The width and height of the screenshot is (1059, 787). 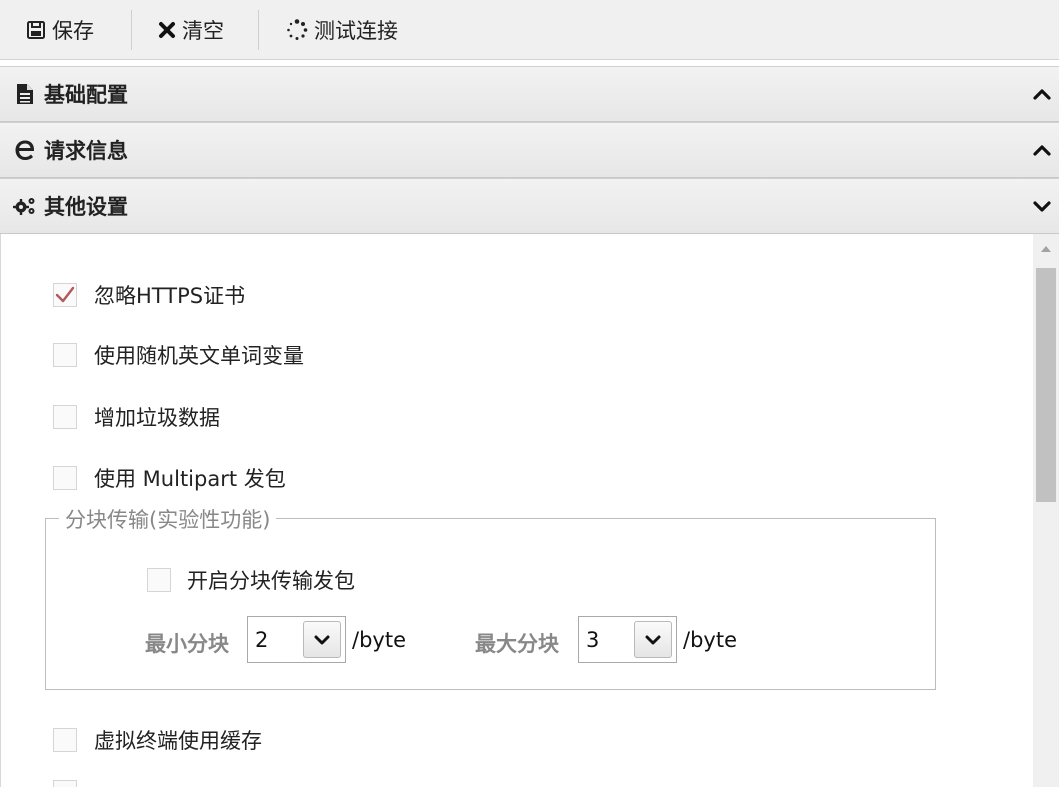 What do you see at coordinates (25, 206) in the screenshot?
I see `gears-icon` at bounding box center [25, 206].